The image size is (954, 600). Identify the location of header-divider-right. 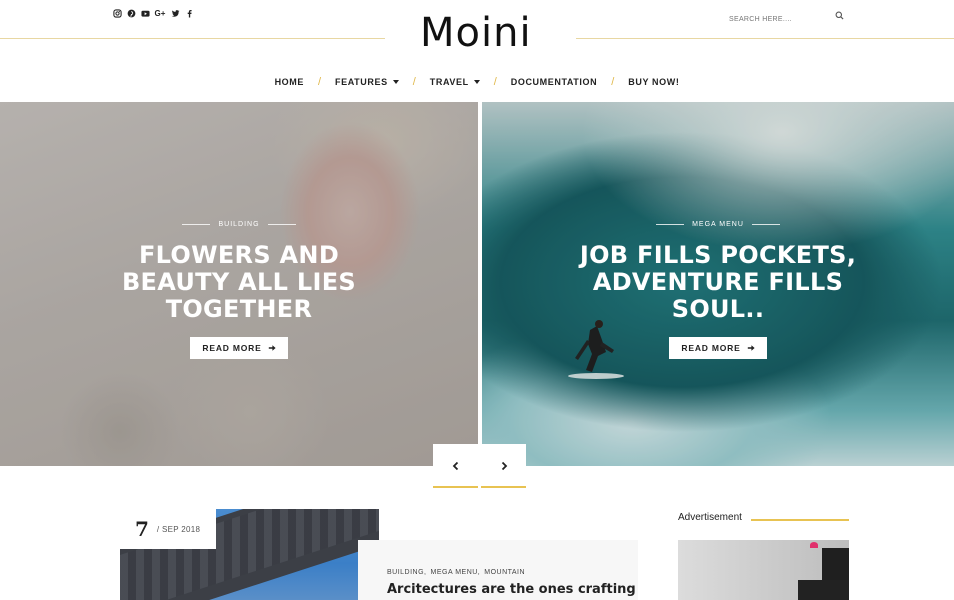
(765, 38).